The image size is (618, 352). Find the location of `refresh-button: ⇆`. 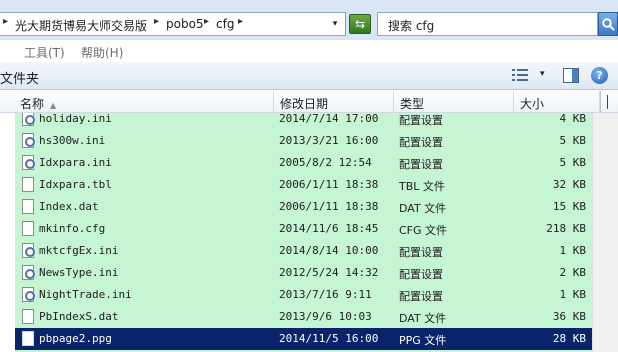

refresh-button: ⇆ is located at coordinates (360, 24).